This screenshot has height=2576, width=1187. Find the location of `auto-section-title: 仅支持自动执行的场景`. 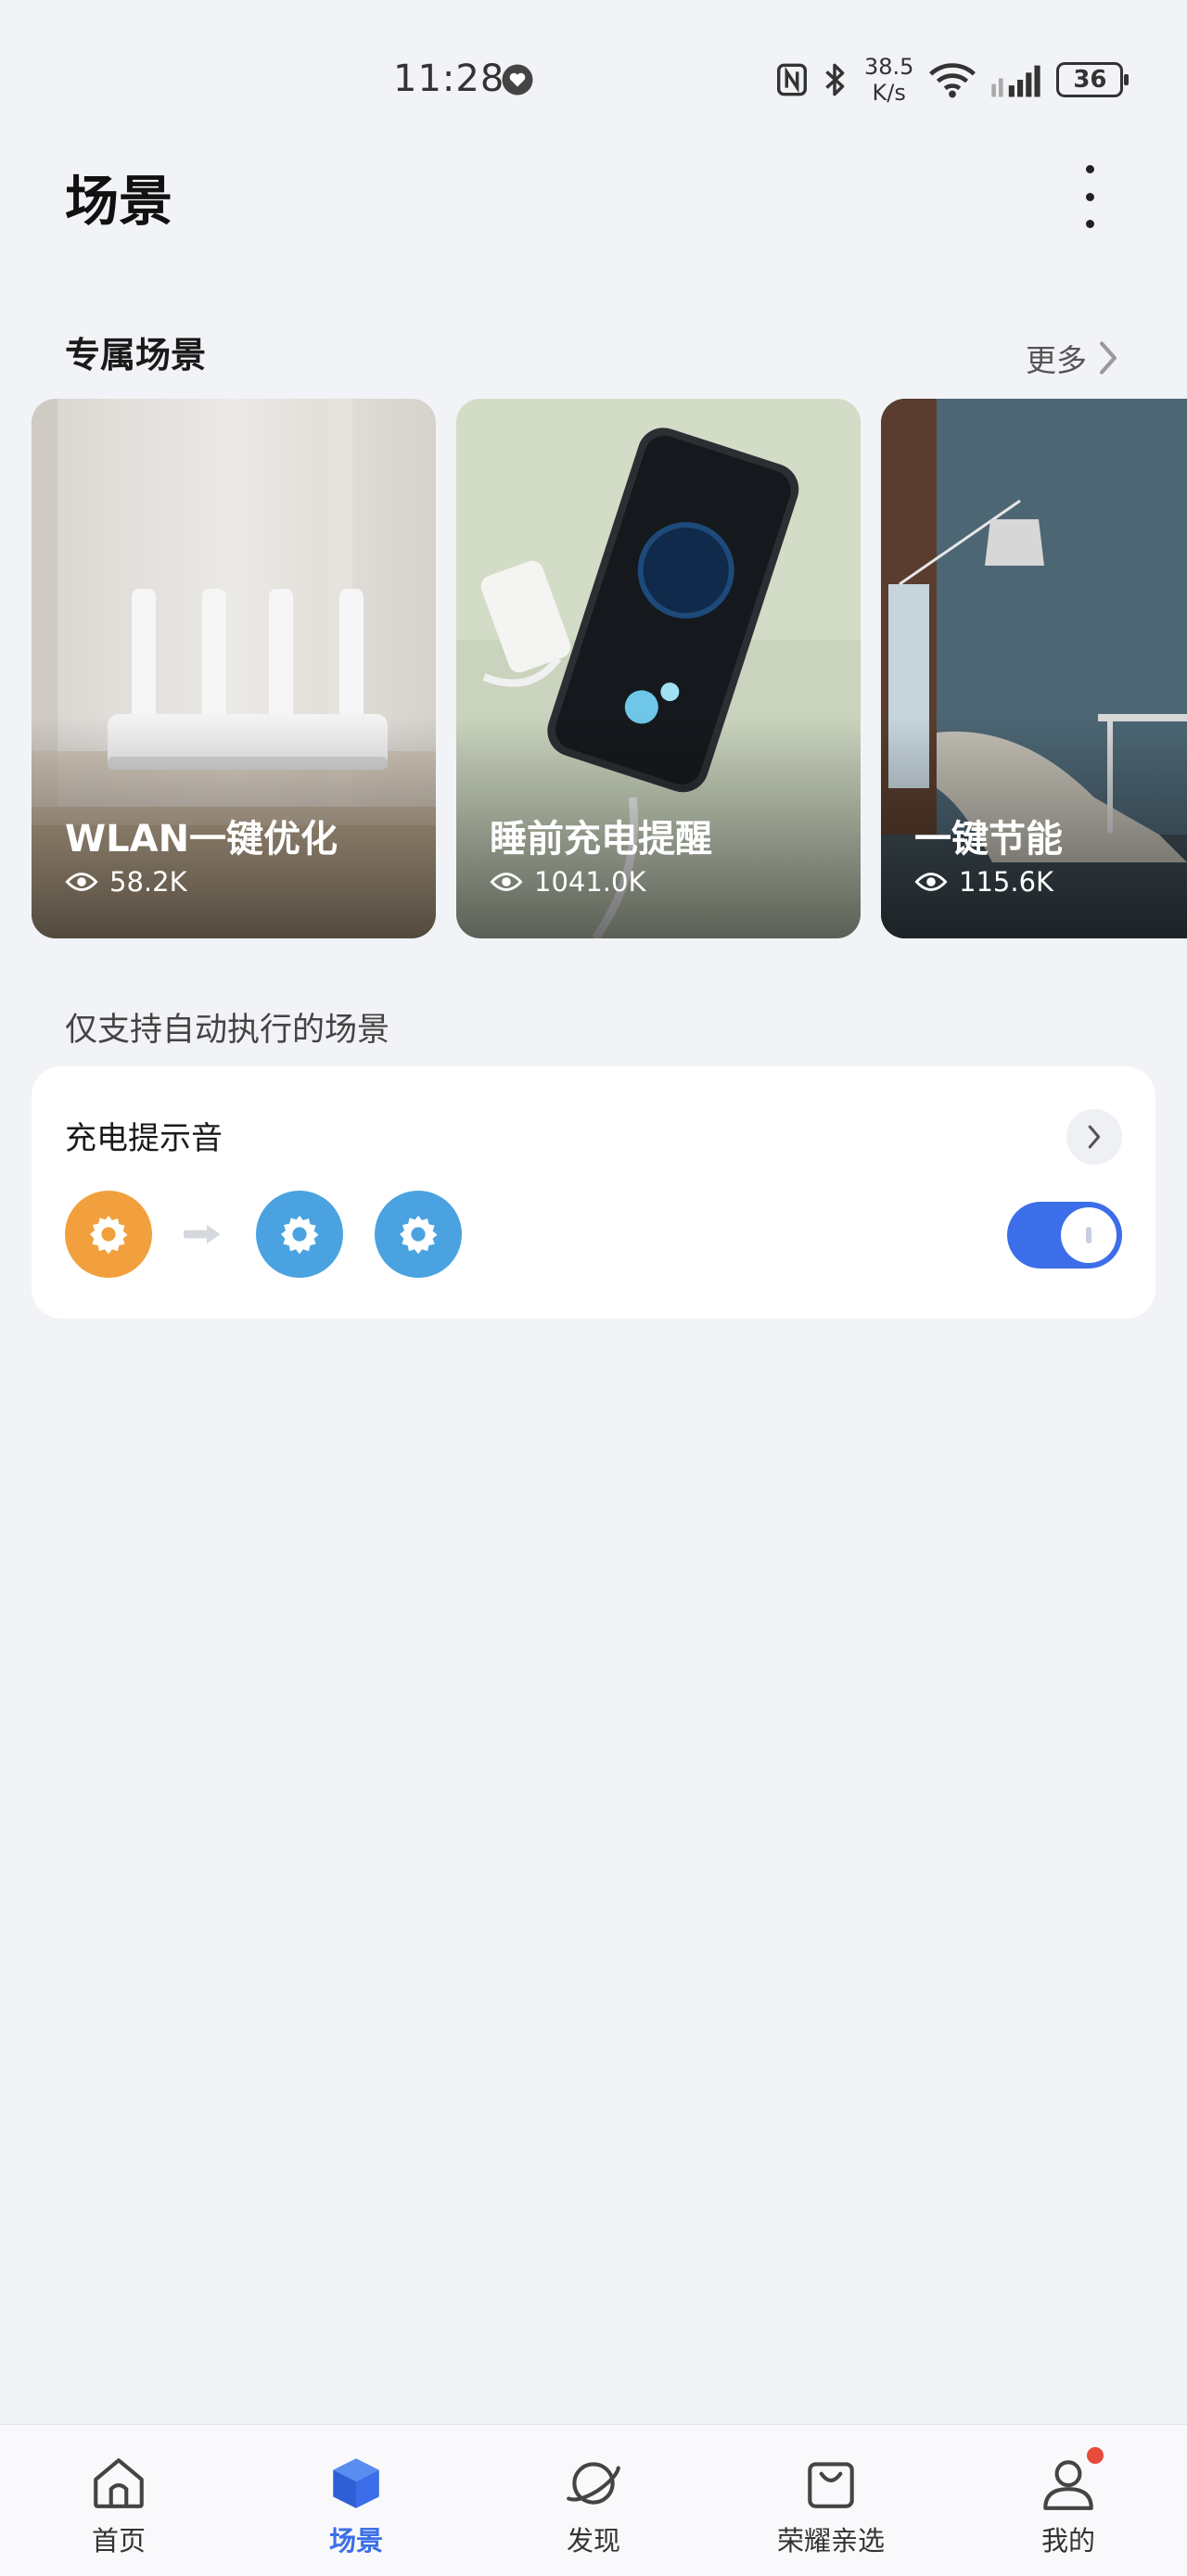

auto-section-title: 仅支持自动执行的场景 is located at coordinates (227, 1030).